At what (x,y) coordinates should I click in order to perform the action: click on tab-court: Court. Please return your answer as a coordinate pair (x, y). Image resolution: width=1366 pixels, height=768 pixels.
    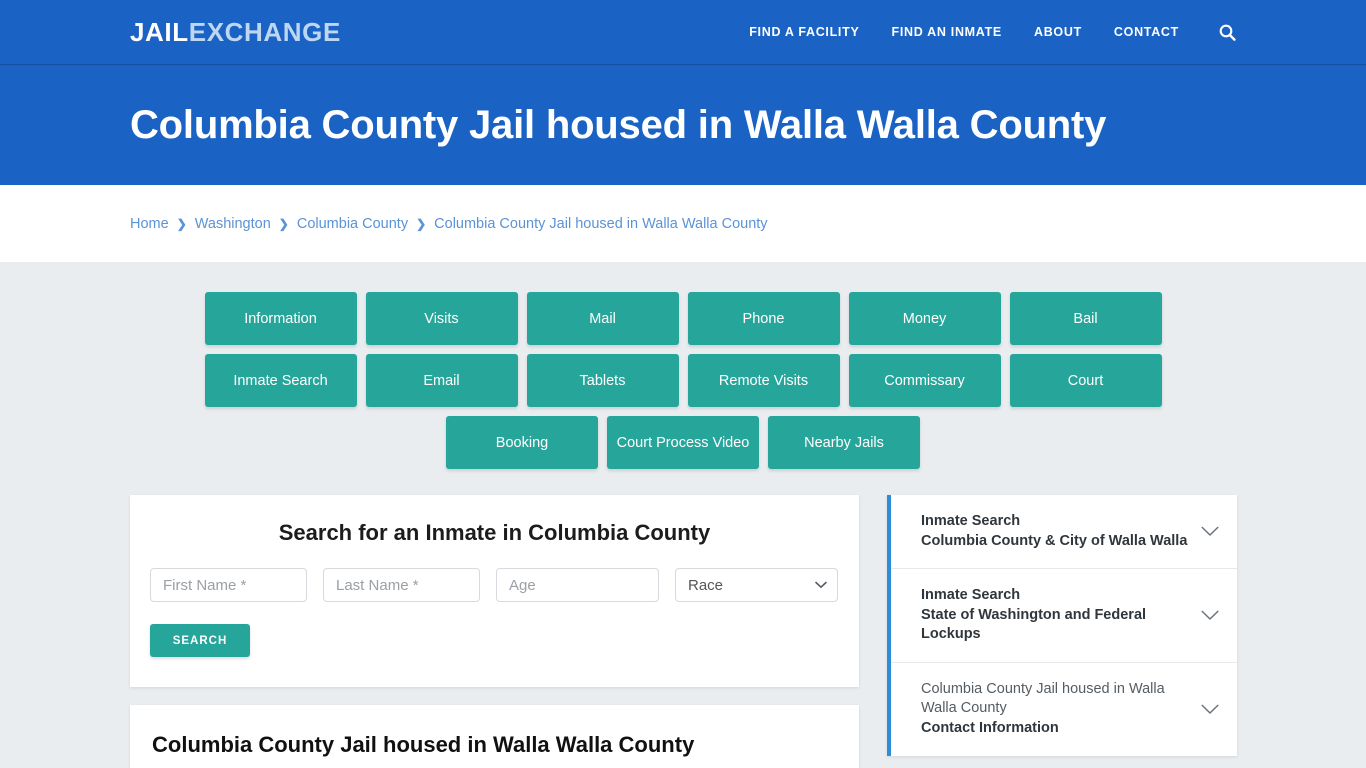
    Looking at the image, I should click on (1085, 380).